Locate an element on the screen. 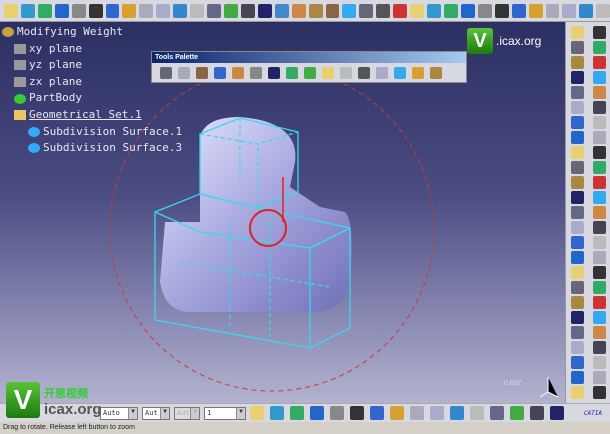  tree-item-partbody: PartBody is located at coordinates (92, 98).